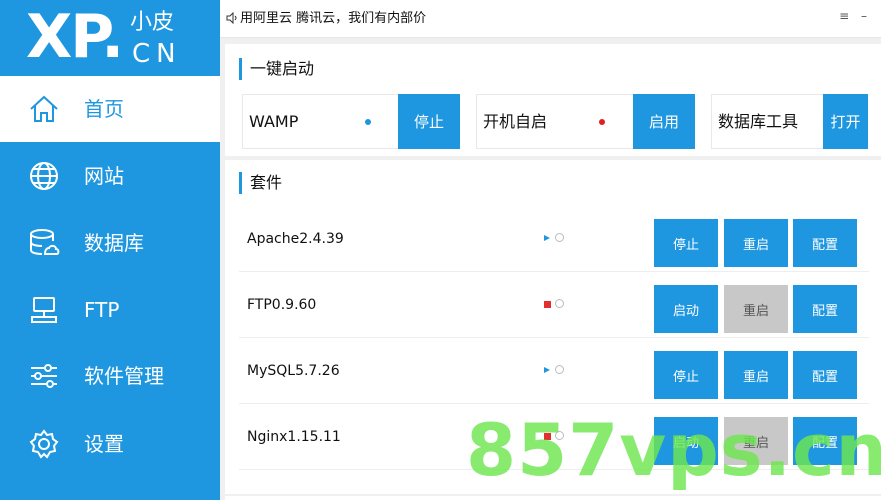 Image resolution: width=881 pixels, height=500 pixels. What do you see at coordinates (157, 54) in the screenshot?
I see `logo-cn: CN` at bounding box center [157, 54].